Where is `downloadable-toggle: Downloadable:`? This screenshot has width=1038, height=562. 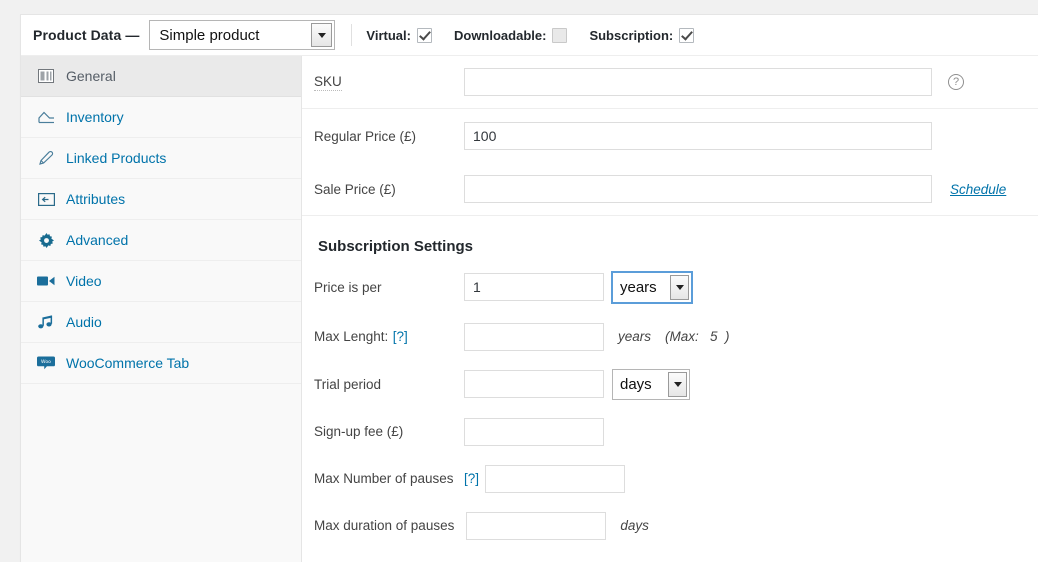 downloadable-toggle: Downloadable: is located at coordinates (510, 35).